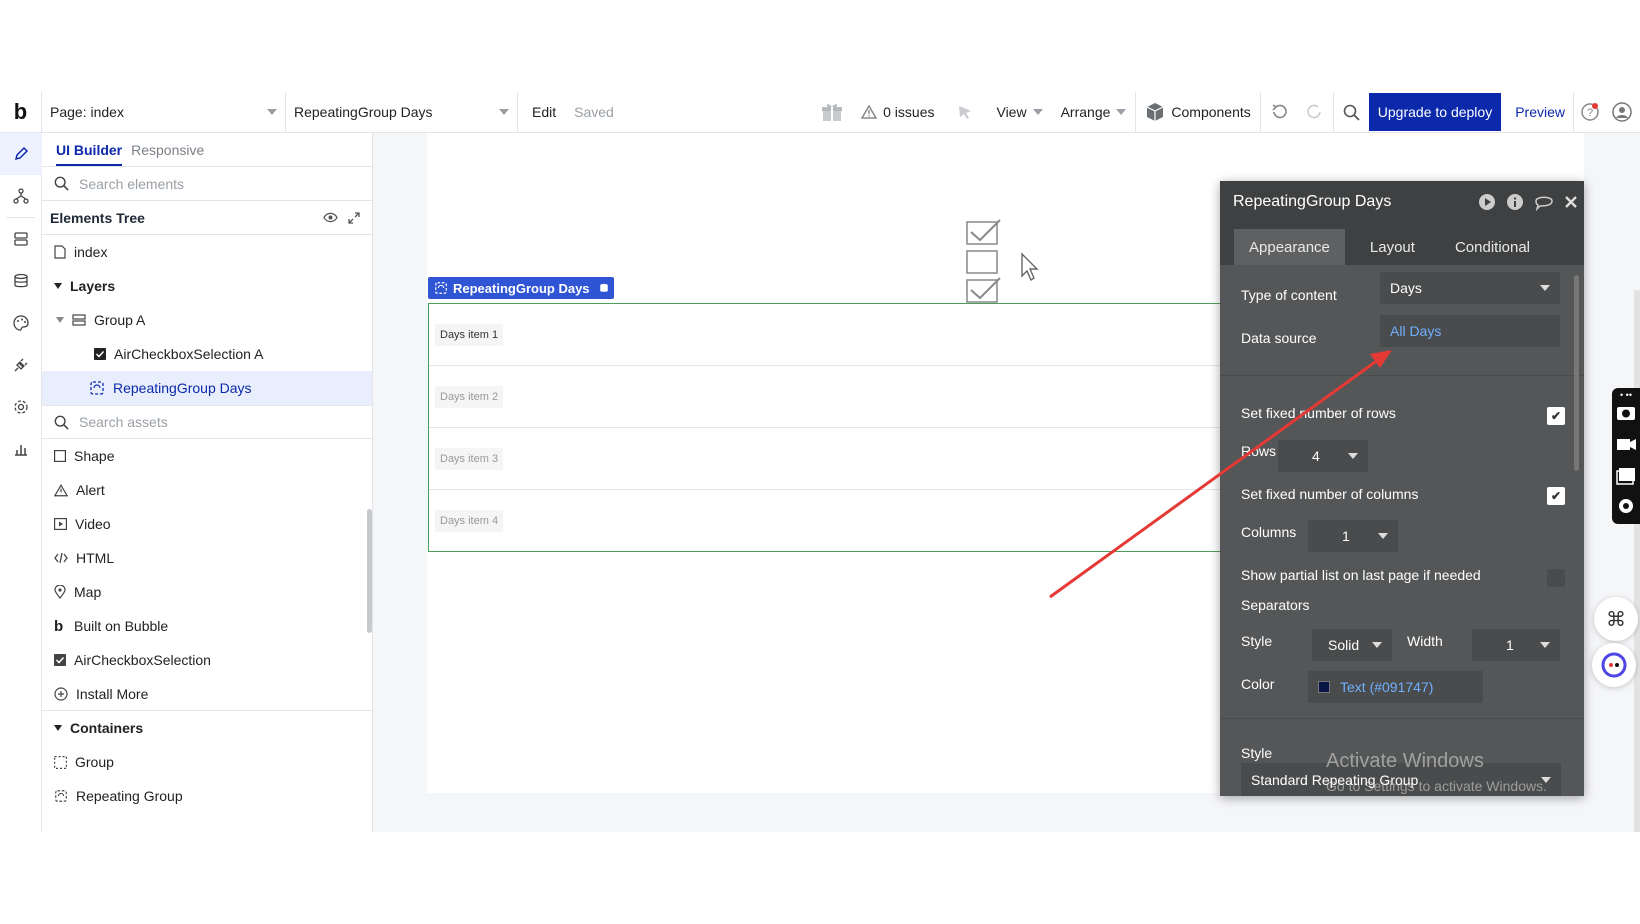  Describe the element at coordinates (60, 762) in the screenshot. I see `group-dashed-icon` at that location.